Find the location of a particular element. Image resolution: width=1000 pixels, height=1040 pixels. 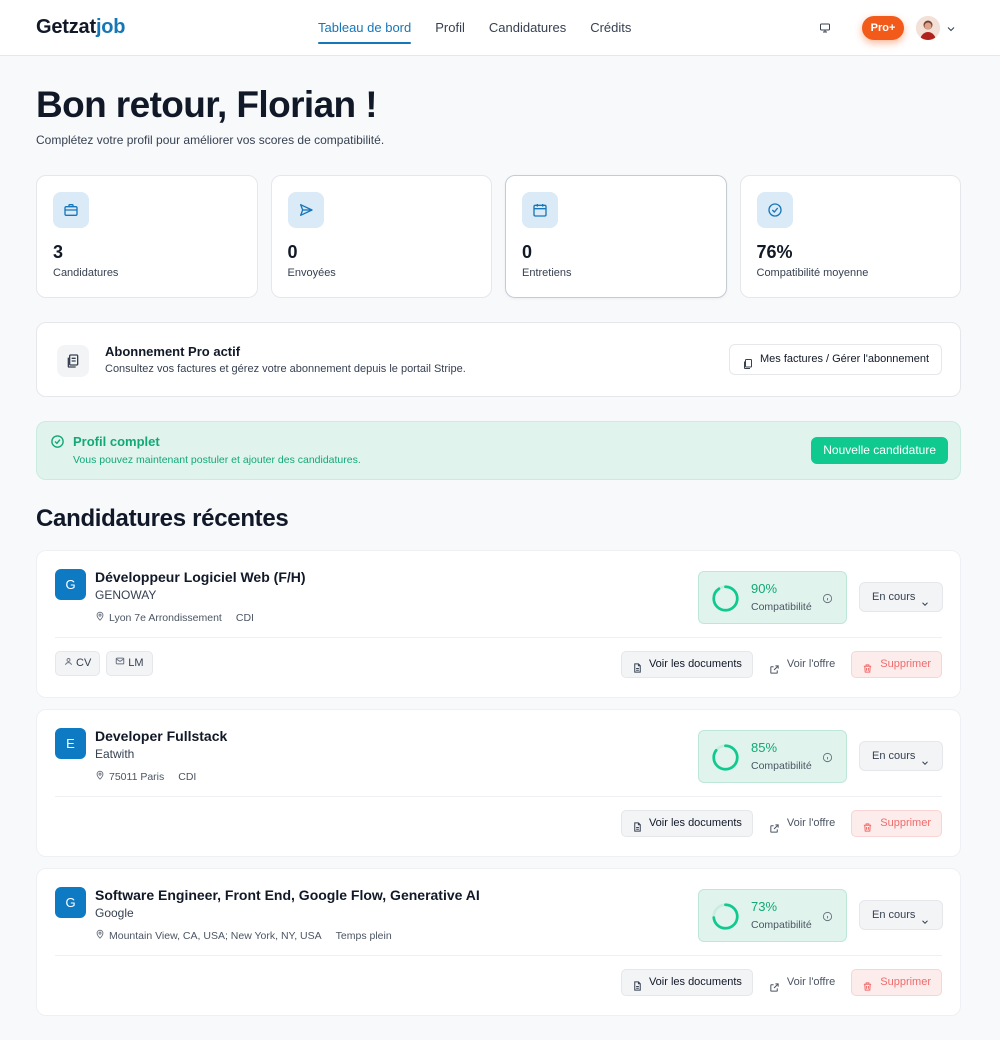

company-name: Google is located at coordinates (114, 913).